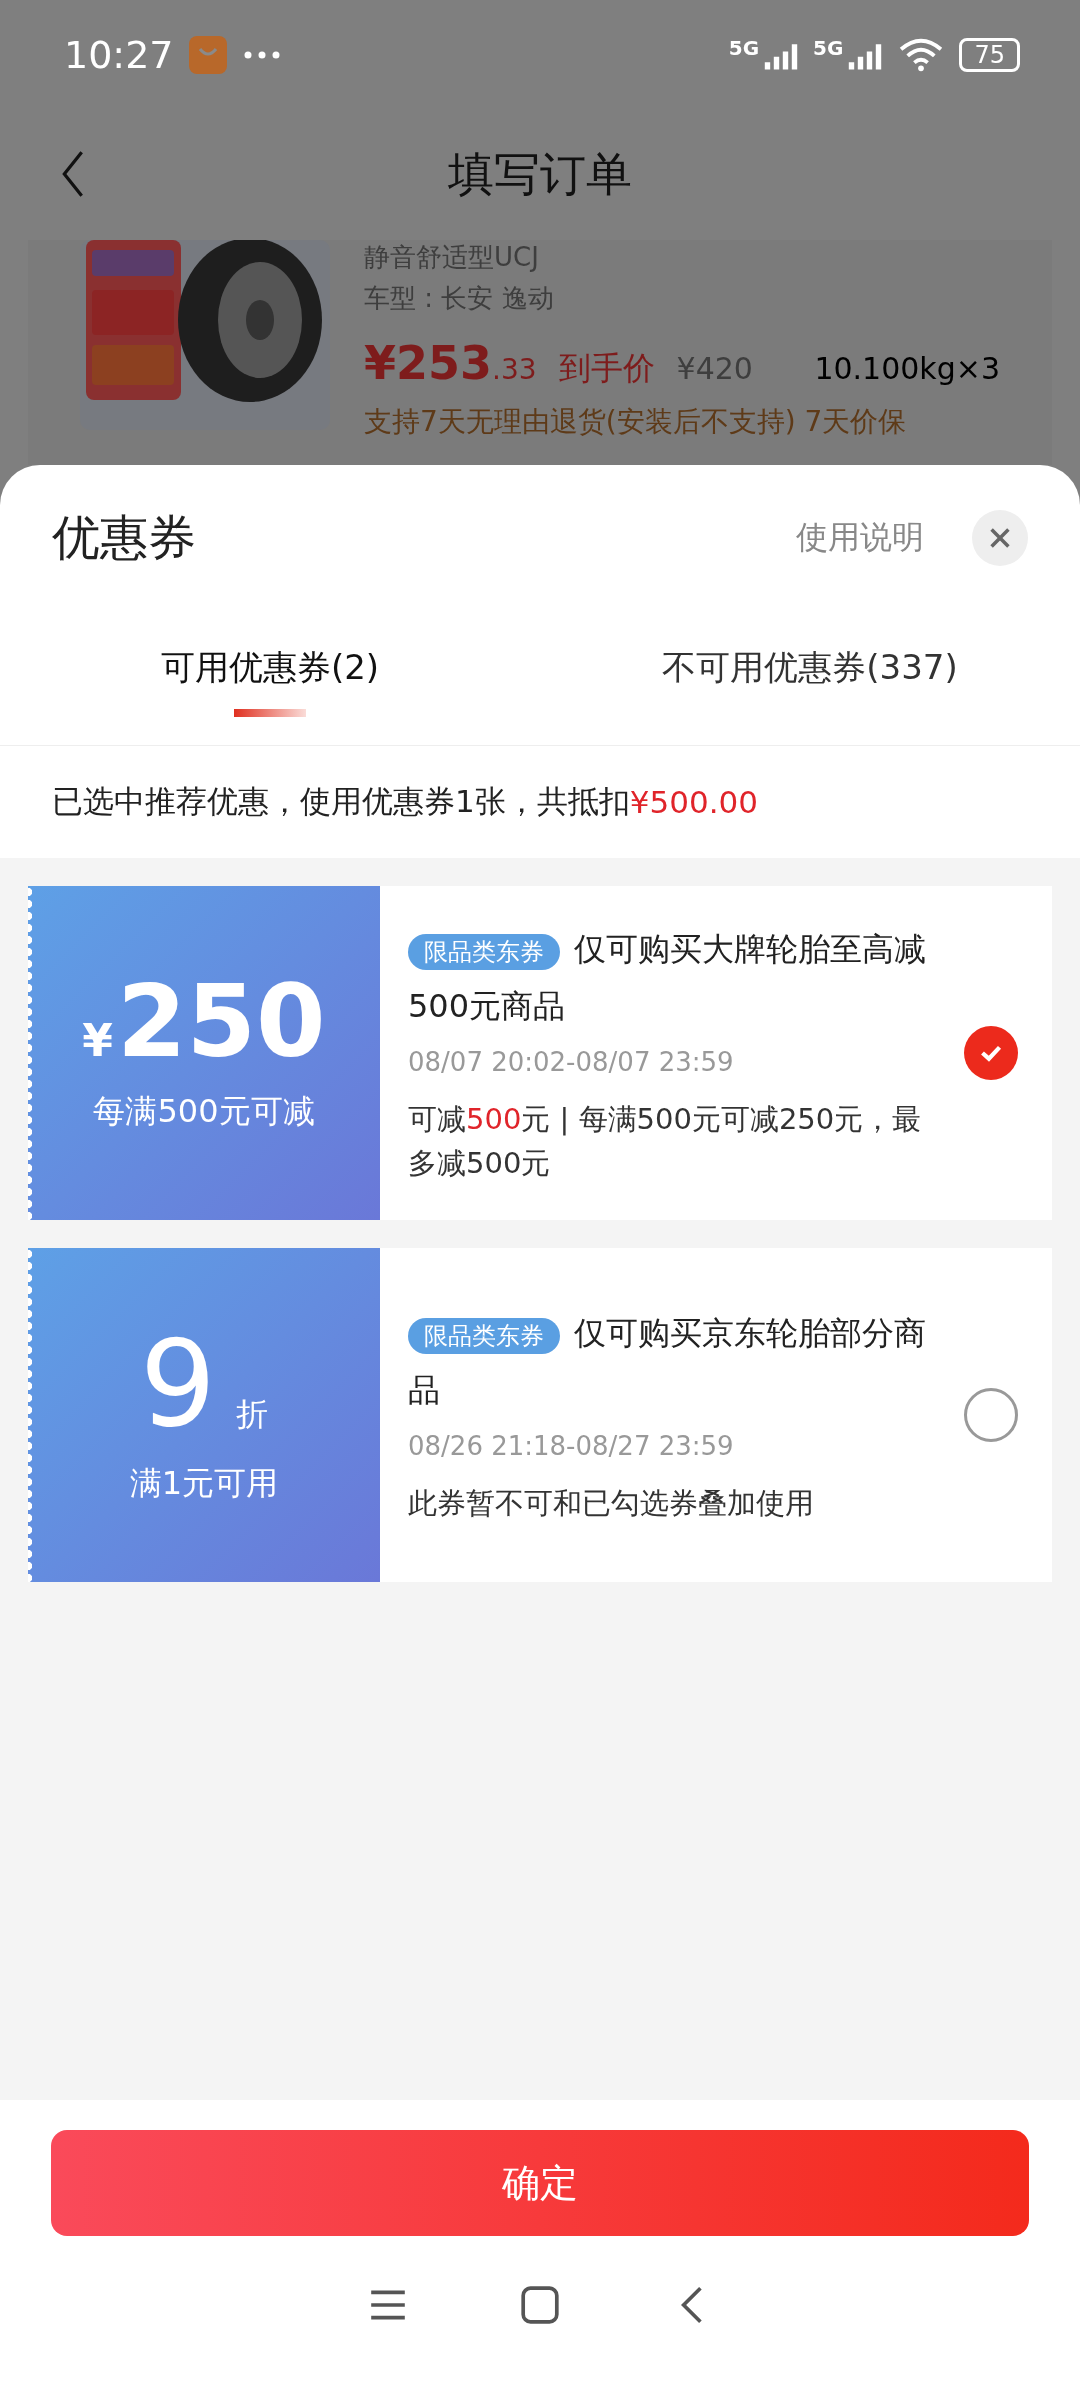 The image size is (1080, 2400). Describe the element at coordinates (907, 368) in the screenshot. I see `weight-quantity: 10.100kg×3` at that location.